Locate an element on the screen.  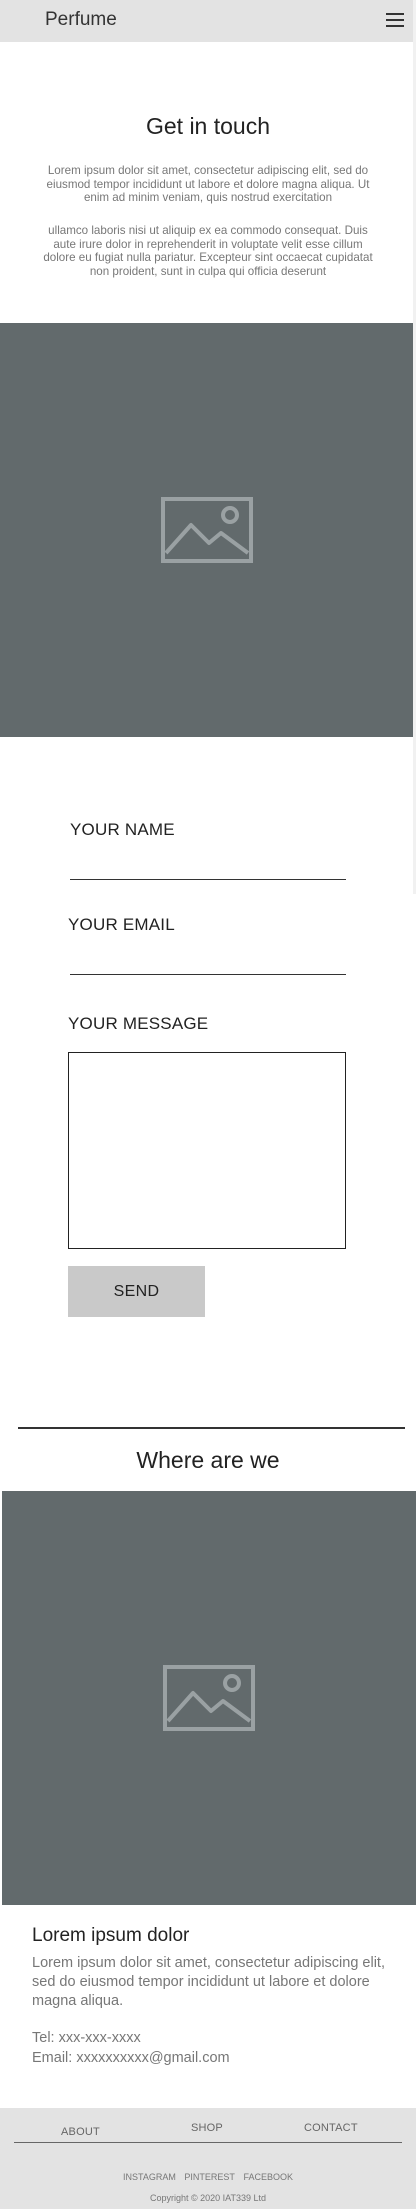
social-link-instagram: INSTAGRAM is located at coordinates (149, 2177).